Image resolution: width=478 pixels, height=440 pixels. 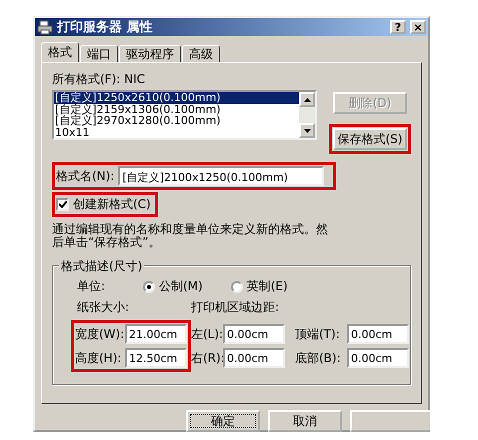 I want to click on input-field: 12.50cm, so click(x=156, y=358).